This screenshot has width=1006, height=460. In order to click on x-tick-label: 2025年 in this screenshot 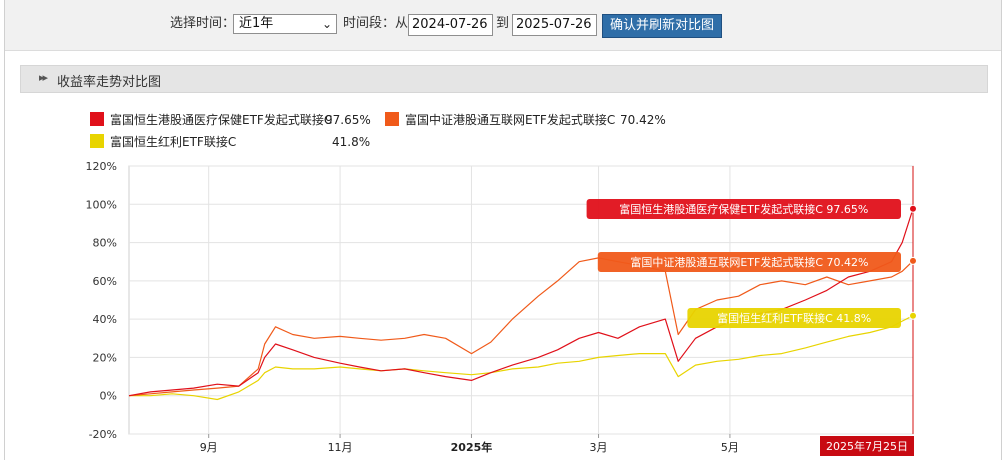, I will do `click(472, 447)`.